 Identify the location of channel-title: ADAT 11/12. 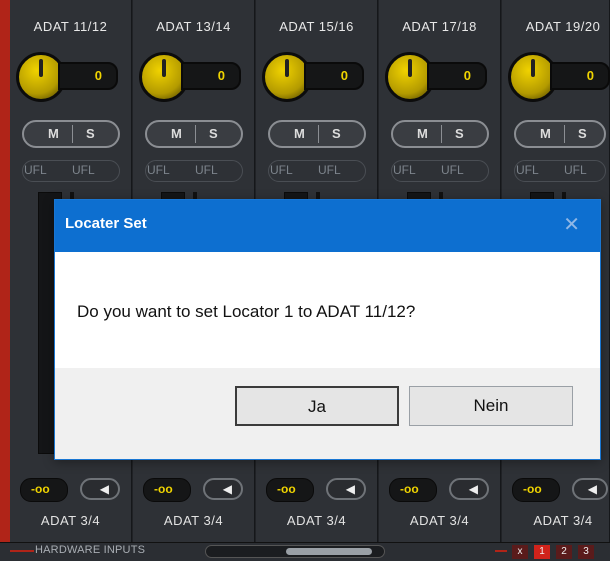
(70, 26).